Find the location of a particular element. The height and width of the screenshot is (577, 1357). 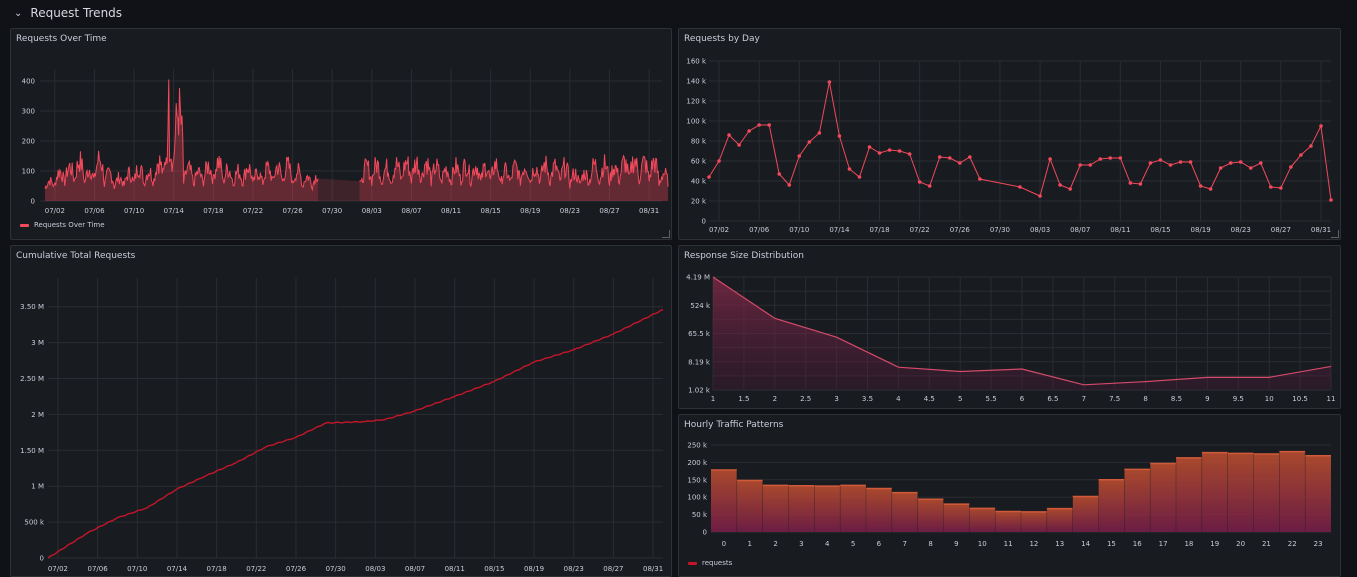

y-tick-label: 100 k is located at coordinates (697, 498).